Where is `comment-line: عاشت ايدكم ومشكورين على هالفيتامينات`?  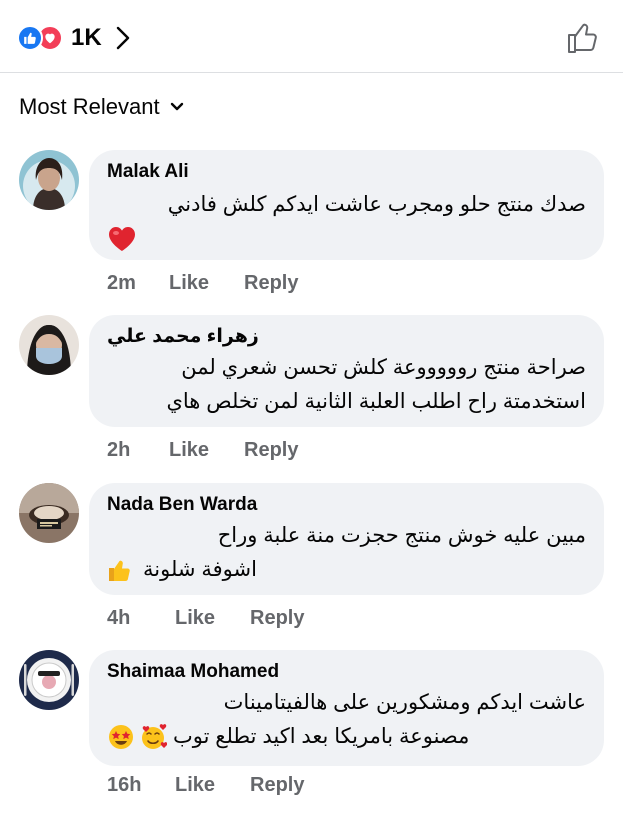
comment-line: عاشت ايدكم ومشكورين على هالفيتامينات is located at coordinates (404, 702).